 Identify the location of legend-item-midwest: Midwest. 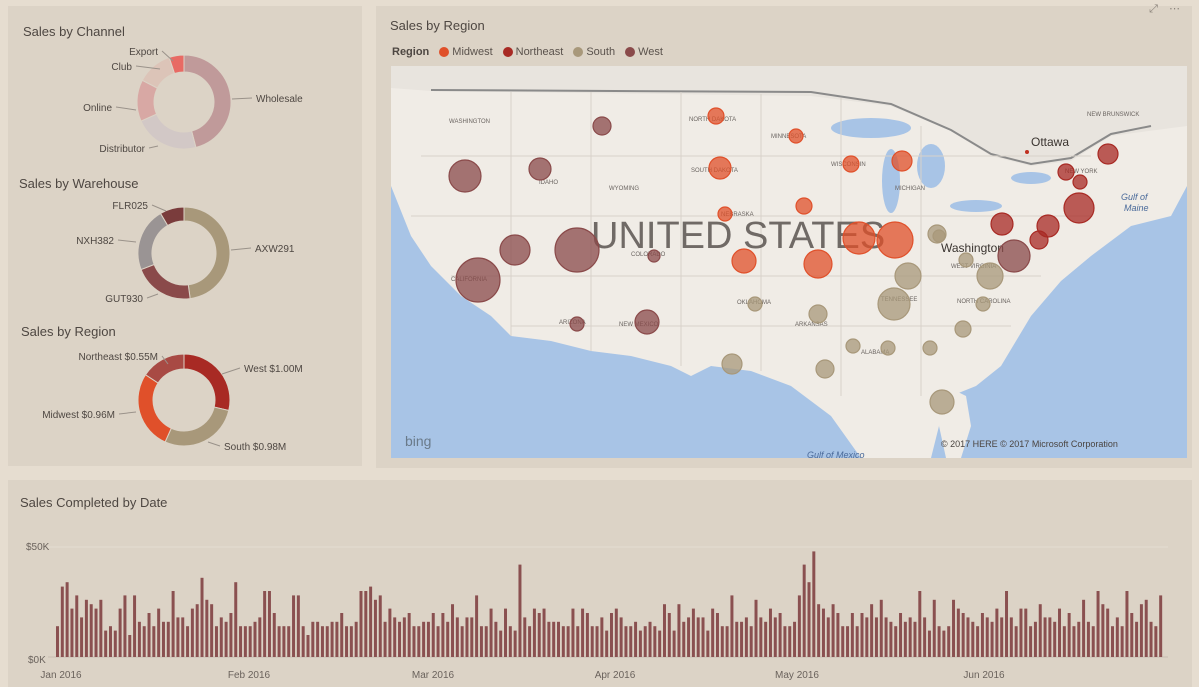
(466, 52).